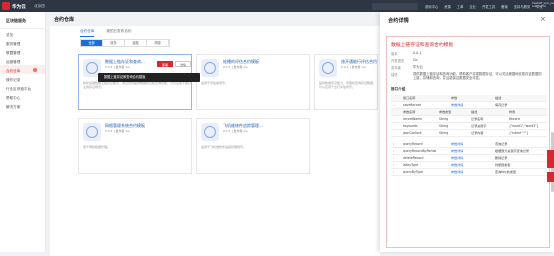  I want to click on filter-gov: 政务, so click(114, 43).